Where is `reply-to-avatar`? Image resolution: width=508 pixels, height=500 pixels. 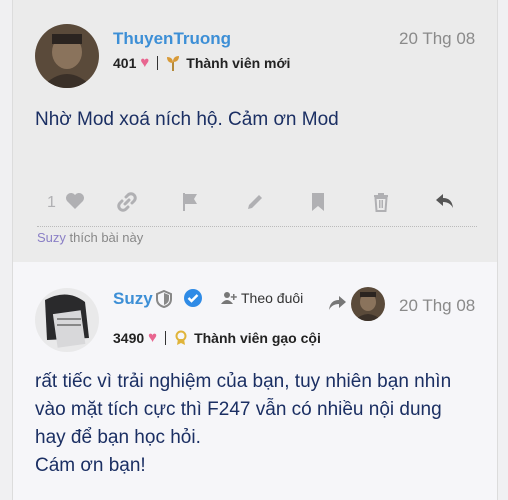
reply-to-avatar is located at coordinates (368, 304).